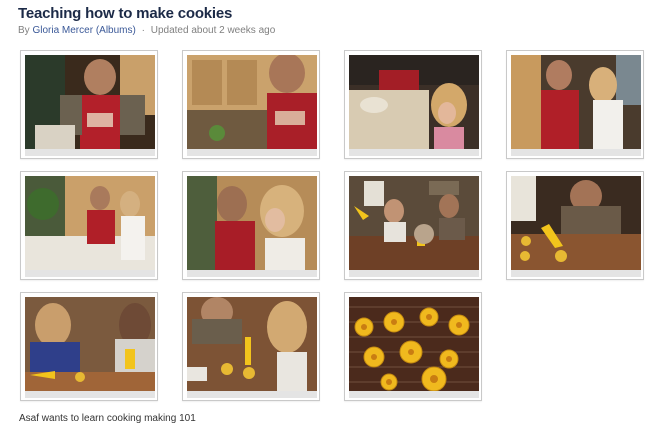  What do you see at coordinates (213, 30) in the screenshot?
I see `updated-text: Updated about 2 weeks ago` at bounding box center [213, 30].